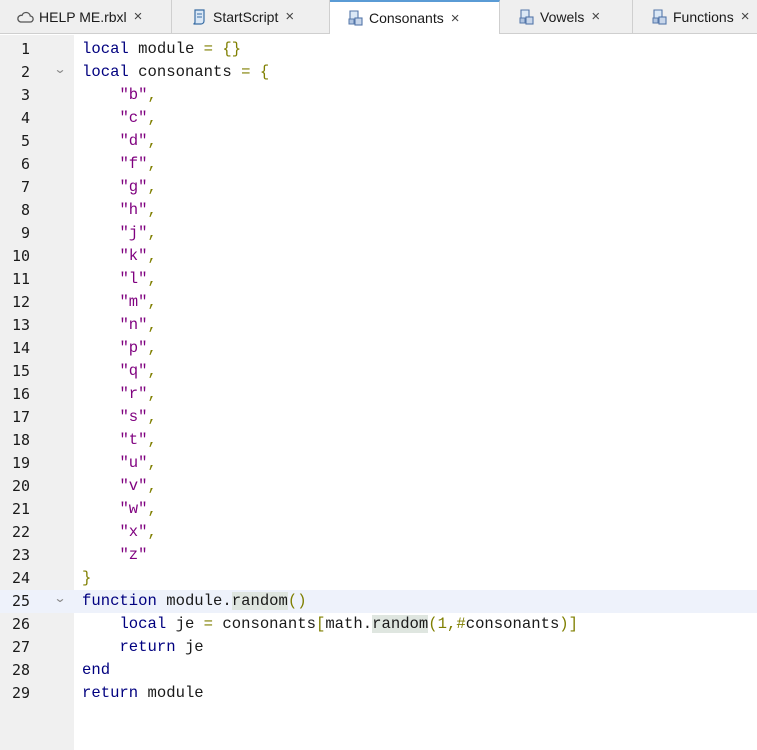 The width and height of the screenshot is (757, 750). I want to click on code-line: 4 "c",, so click(378, 118).